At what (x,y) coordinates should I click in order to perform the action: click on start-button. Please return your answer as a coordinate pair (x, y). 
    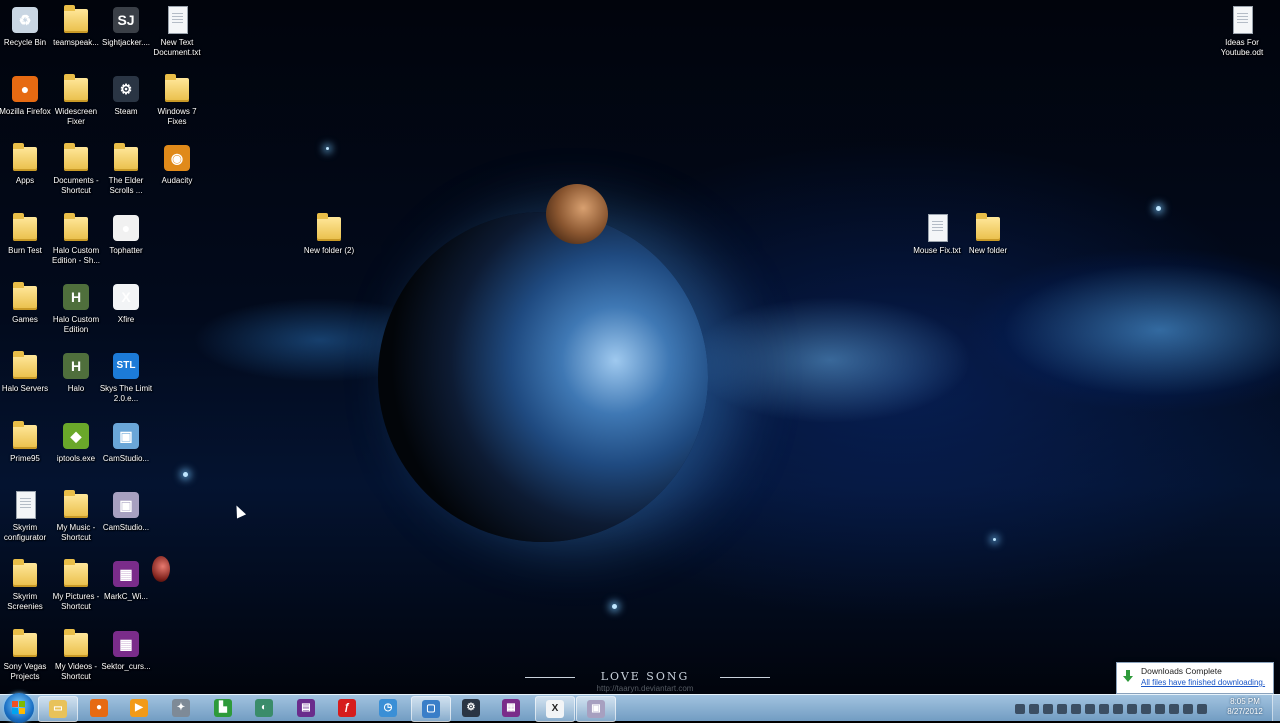
    Looking at the image, I should click on (19, 708).